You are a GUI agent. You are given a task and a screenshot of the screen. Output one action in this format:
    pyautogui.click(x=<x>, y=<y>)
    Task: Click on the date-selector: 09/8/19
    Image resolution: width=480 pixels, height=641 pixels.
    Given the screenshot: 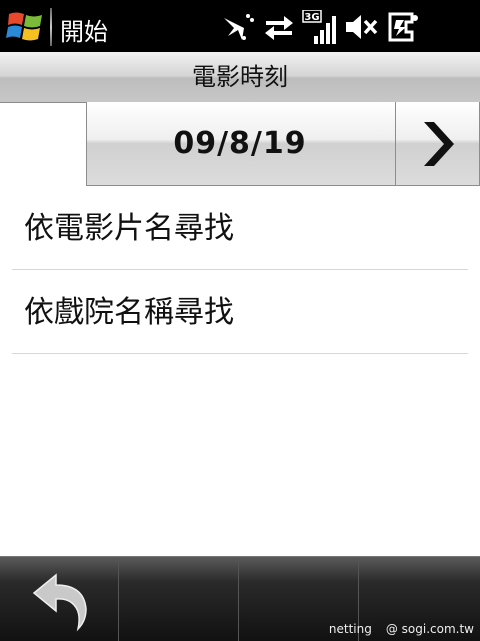 What is the action you would take?
    pyautogui.click(x=283, y=144)
    